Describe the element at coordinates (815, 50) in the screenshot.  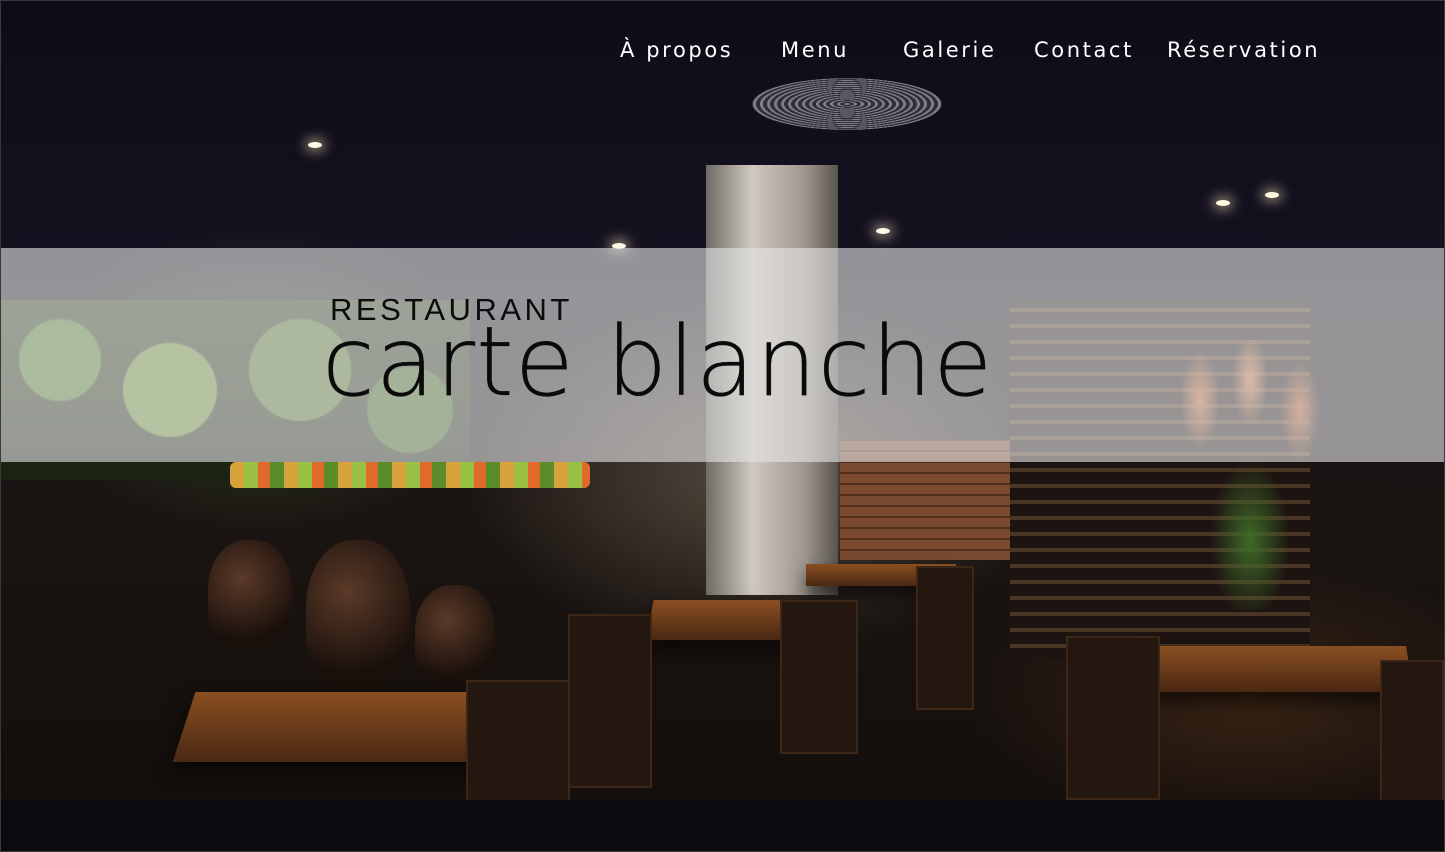
I see `nav-link-menu: Menu` at that location.